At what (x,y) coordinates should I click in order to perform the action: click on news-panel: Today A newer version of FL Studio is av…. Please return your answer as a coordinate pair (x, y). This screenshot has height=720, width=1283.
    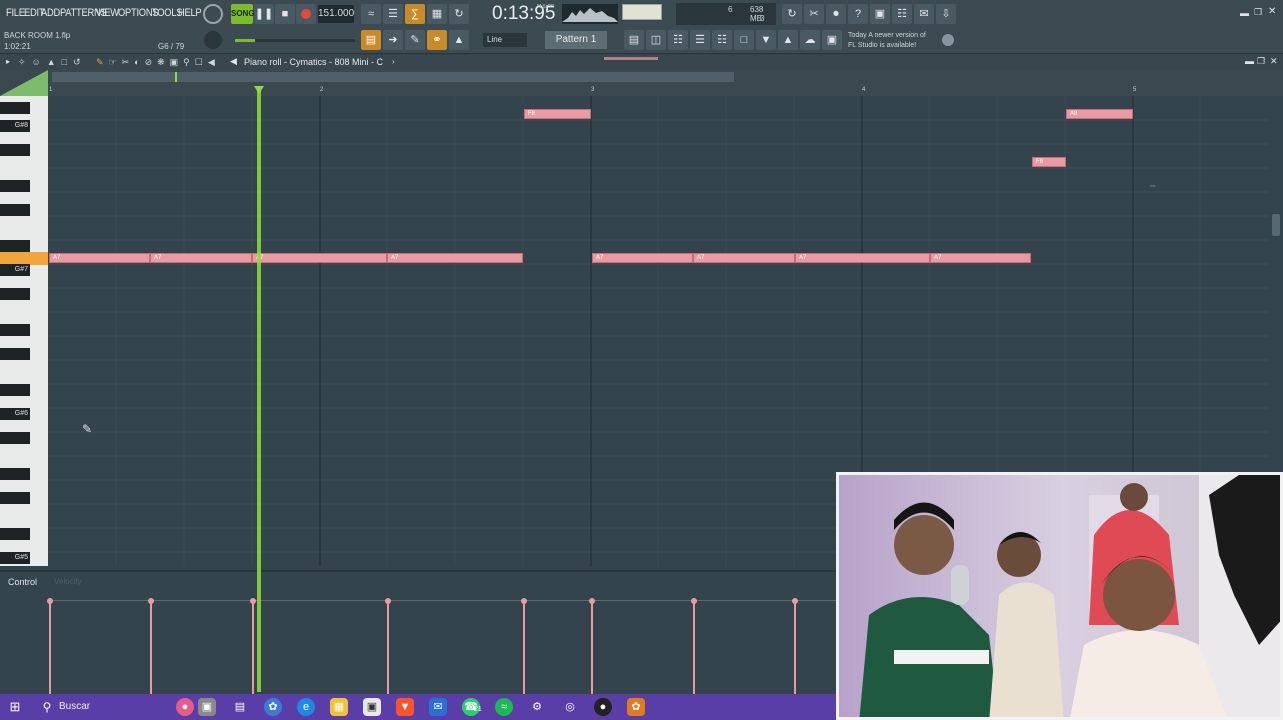
    Looking at the image, I should click on (887, 41).